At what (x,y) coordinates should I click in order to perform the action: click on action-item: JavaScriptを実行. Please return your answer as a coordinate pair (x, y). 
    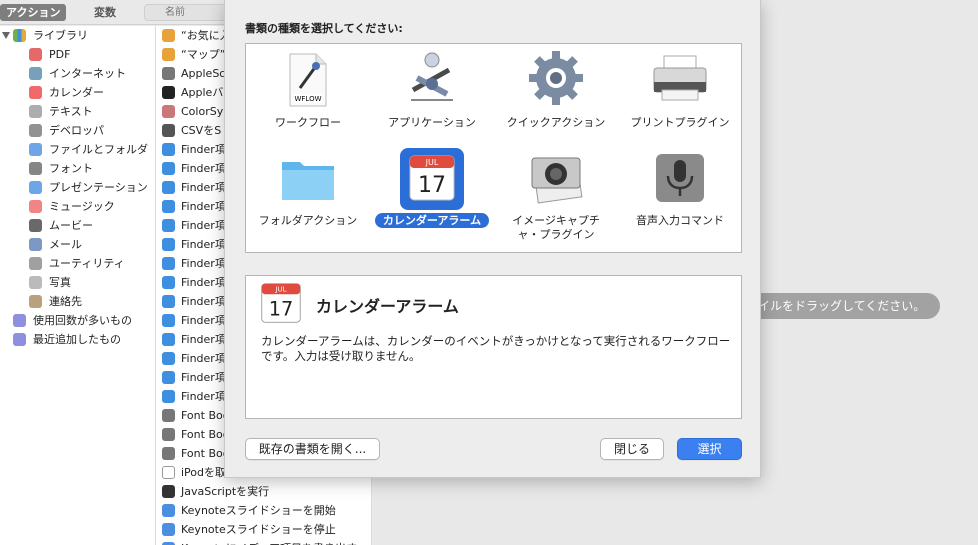
    Looking at the image, I should click on (263, 491).